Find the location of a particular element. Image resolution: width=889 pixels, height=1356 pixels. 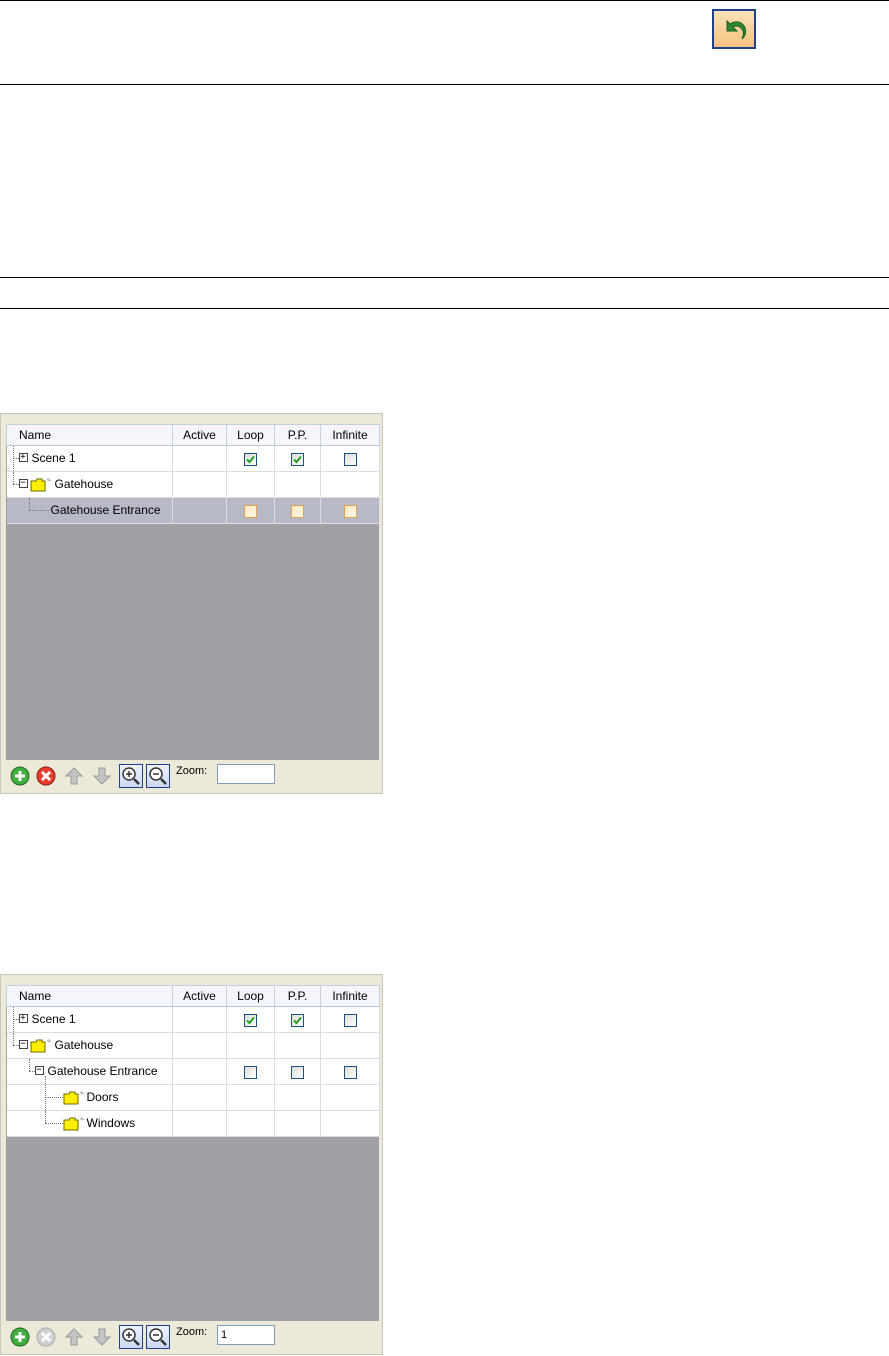

scene-tree-panel-1: Name Active Loop P.P. Infinite + Scene 1 is located at coordinates (191, 603).